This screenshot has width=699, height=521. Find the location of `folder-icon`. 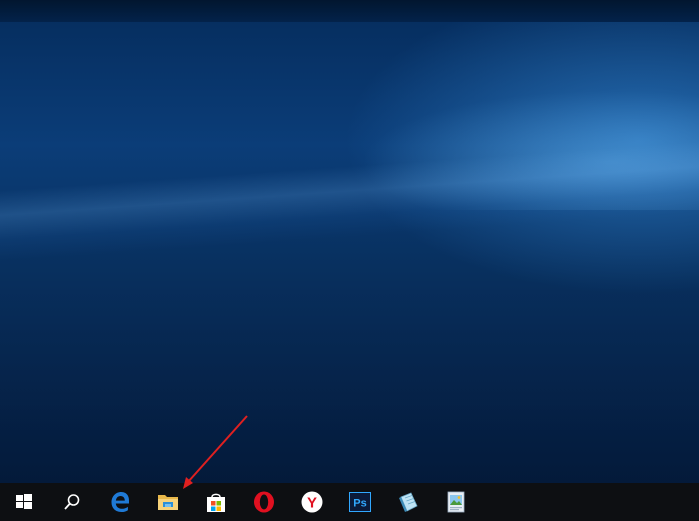

folder-icon is located at coordinates (168, 502).